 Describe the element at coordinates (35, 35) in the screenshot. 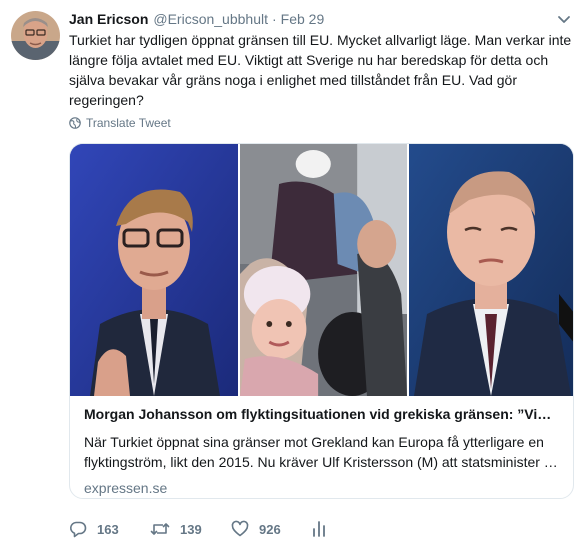

I see `avatar` at that location.